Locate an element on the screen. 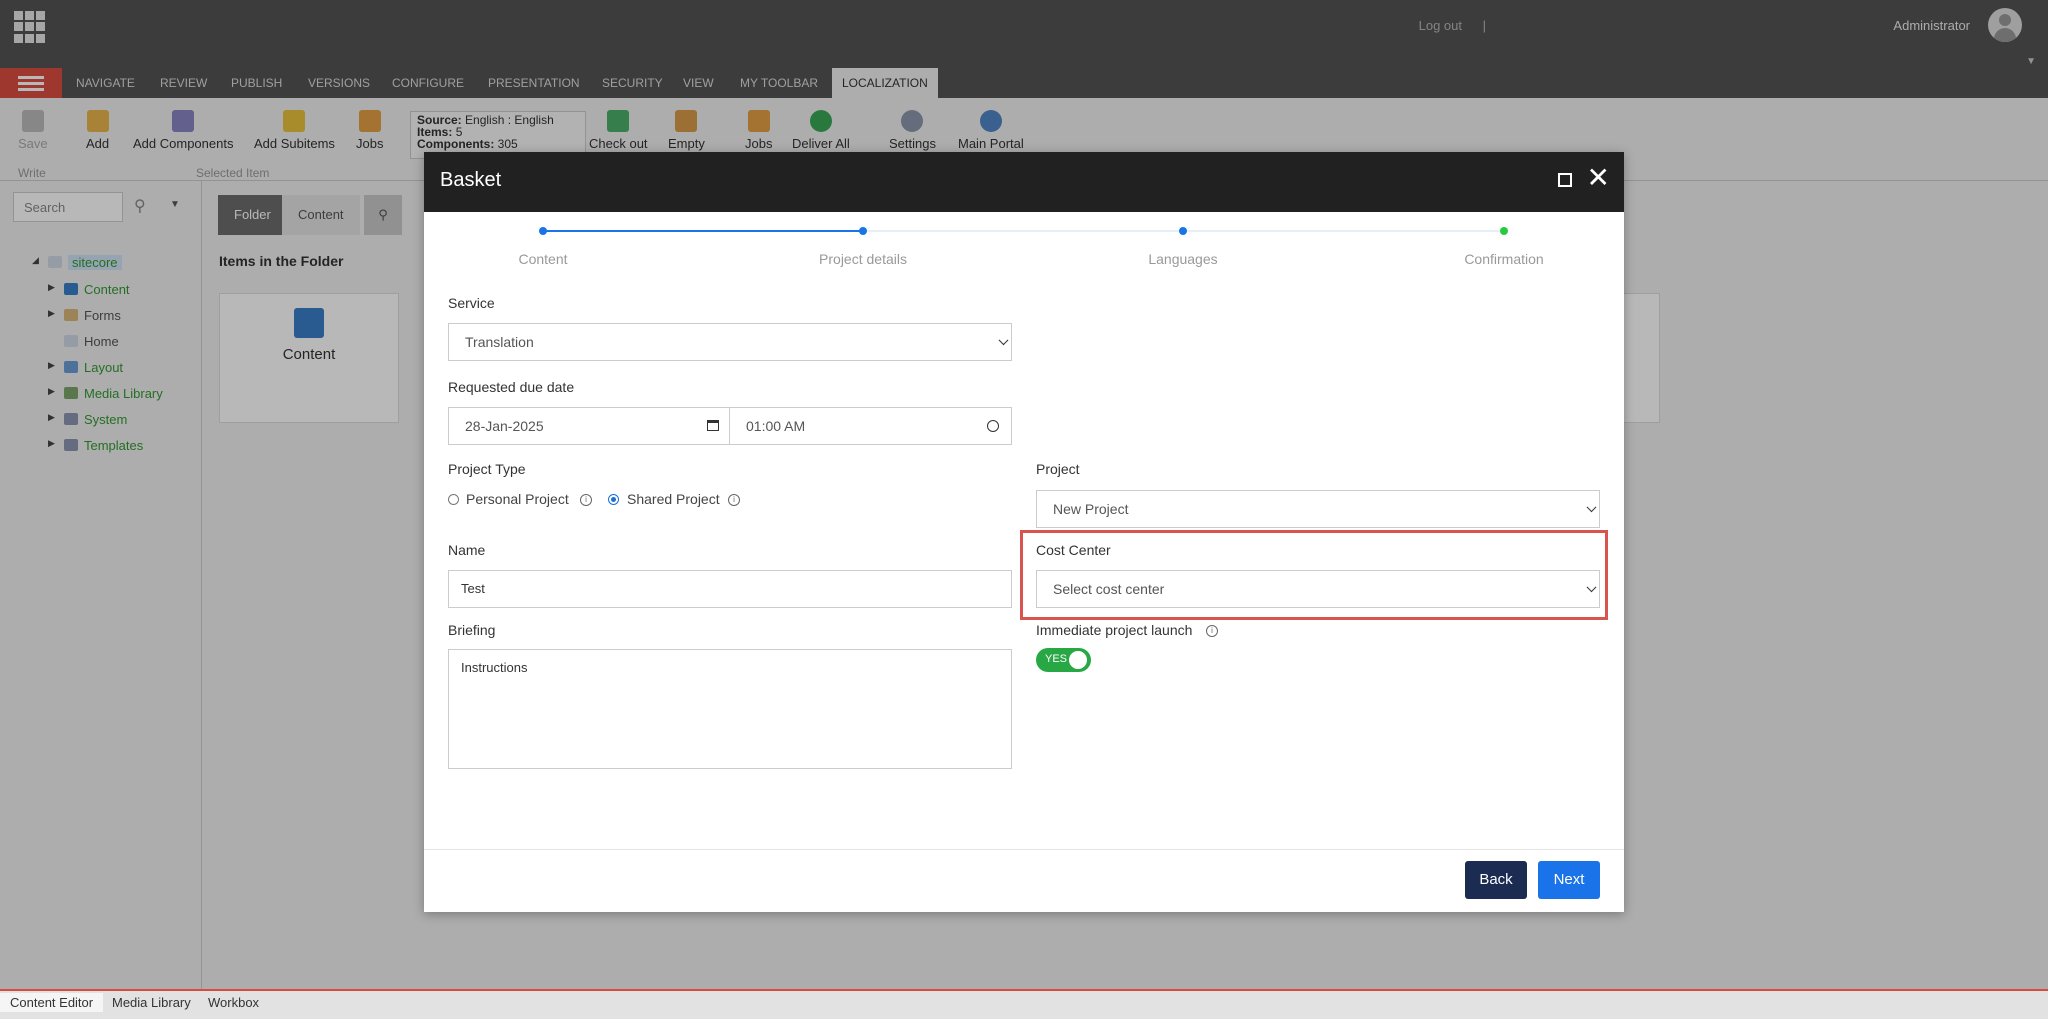 Image resolution: width=2048 pixels, height=1019 pixels. tab-workbox: Workbox is located at coordinates (233, 1002).